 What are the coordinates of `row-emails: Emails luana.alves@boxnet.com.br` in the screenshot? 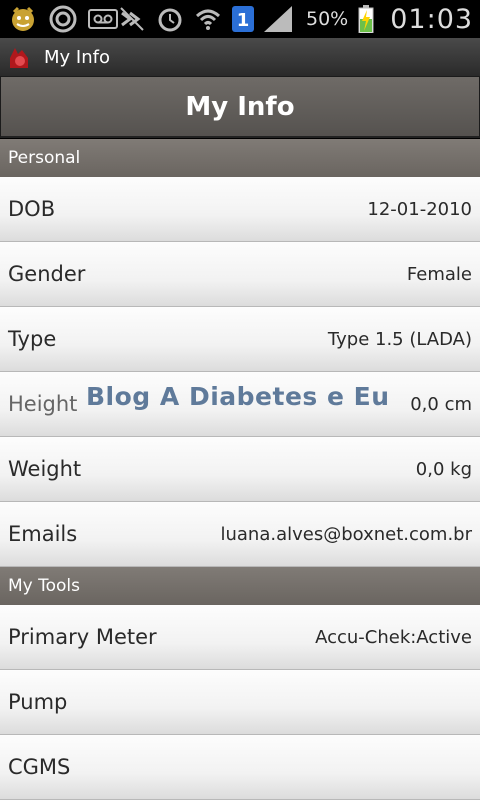 It's located at (240, 534).